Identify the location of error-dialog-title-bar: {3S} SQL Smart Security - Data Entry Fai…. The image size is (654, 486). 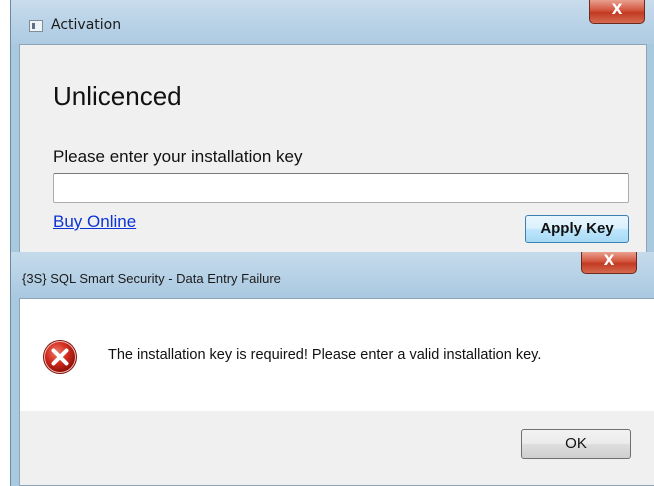
(332, 275).